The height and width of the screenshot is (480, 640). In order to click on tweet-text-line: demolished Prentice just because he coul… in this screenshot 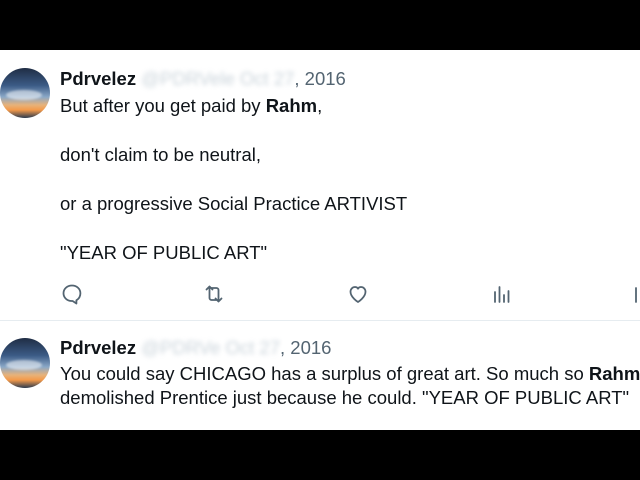, I will do `click(345, 397)`.